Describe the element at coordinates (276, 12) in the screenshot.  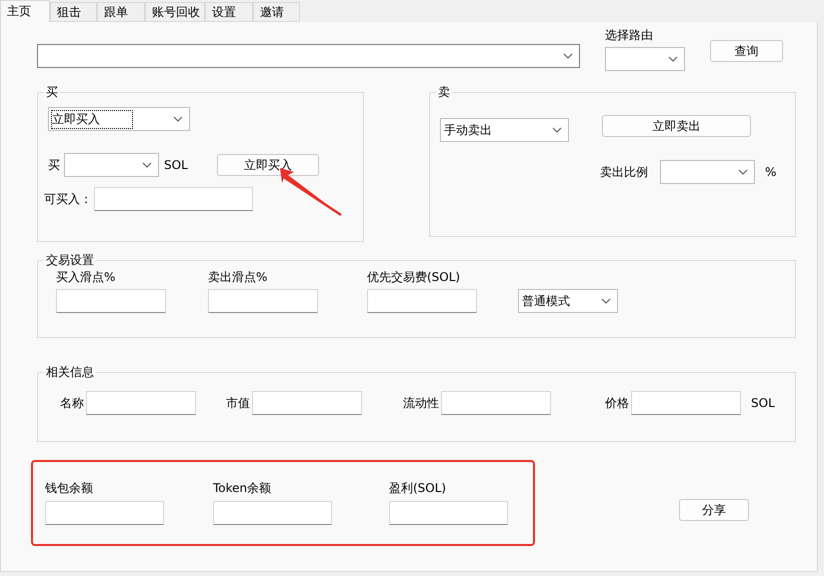
I see `tab: 邀请` at that location.